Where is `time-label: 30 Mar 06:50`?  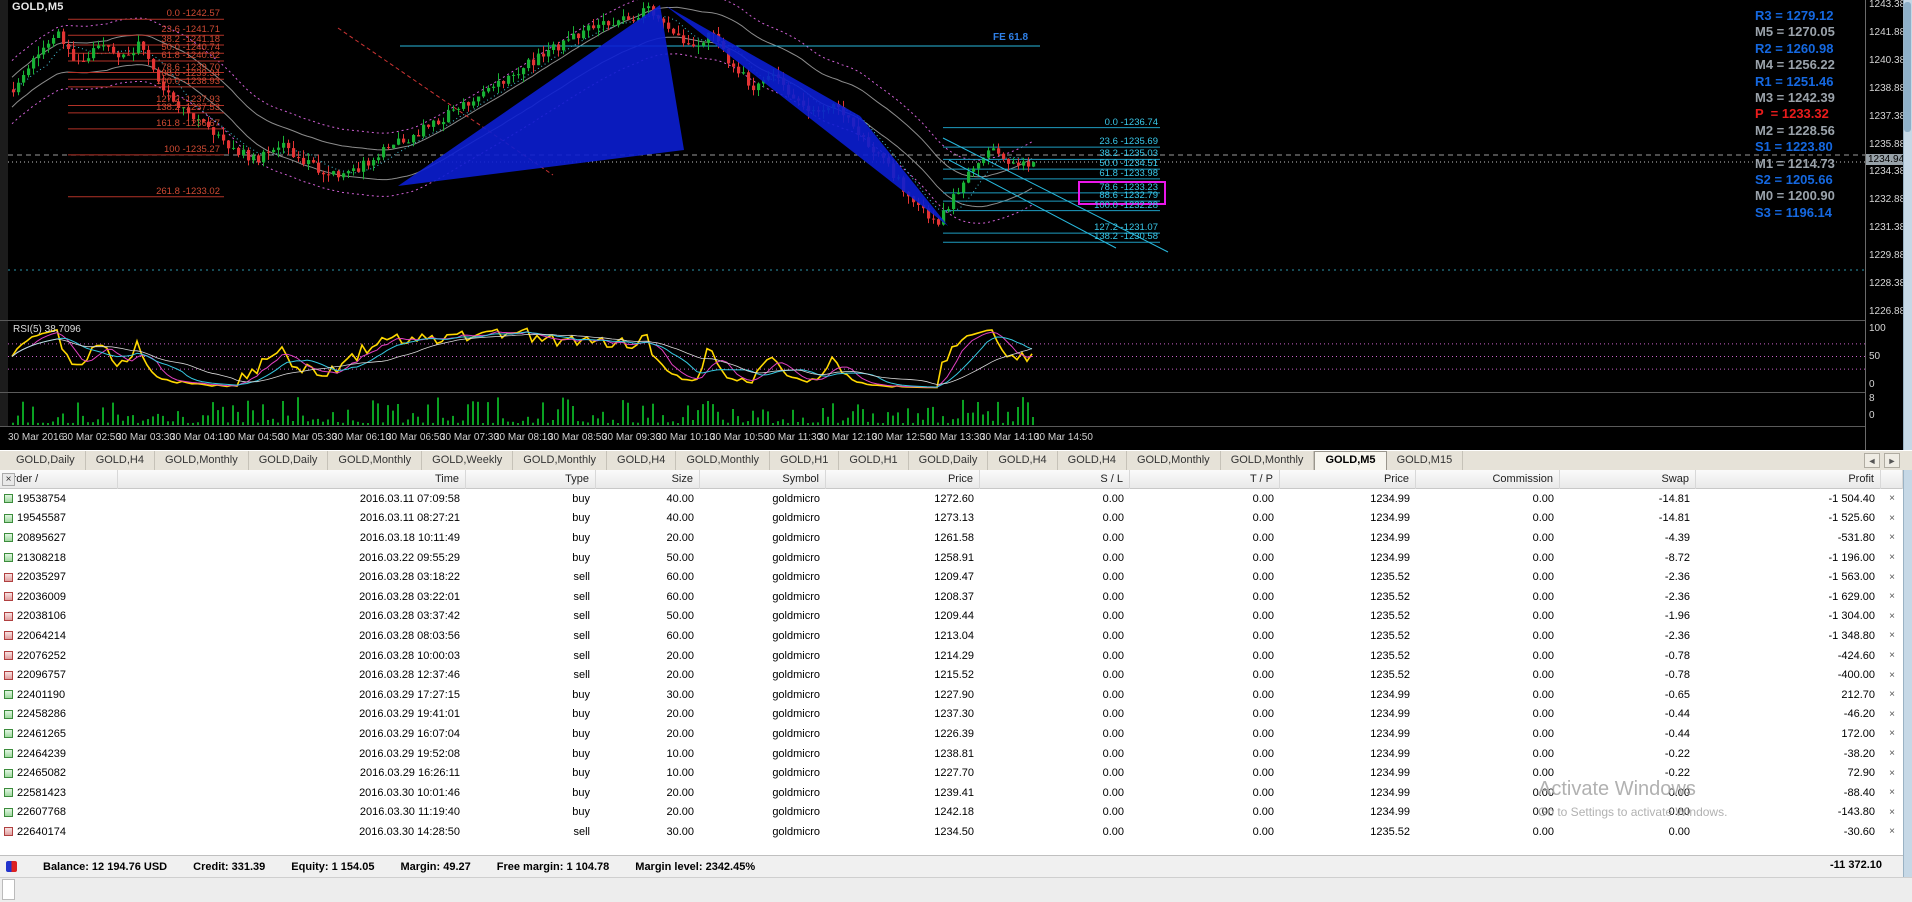
time-label: 30 Mar 06:50 is located at coordinates (415, 437).